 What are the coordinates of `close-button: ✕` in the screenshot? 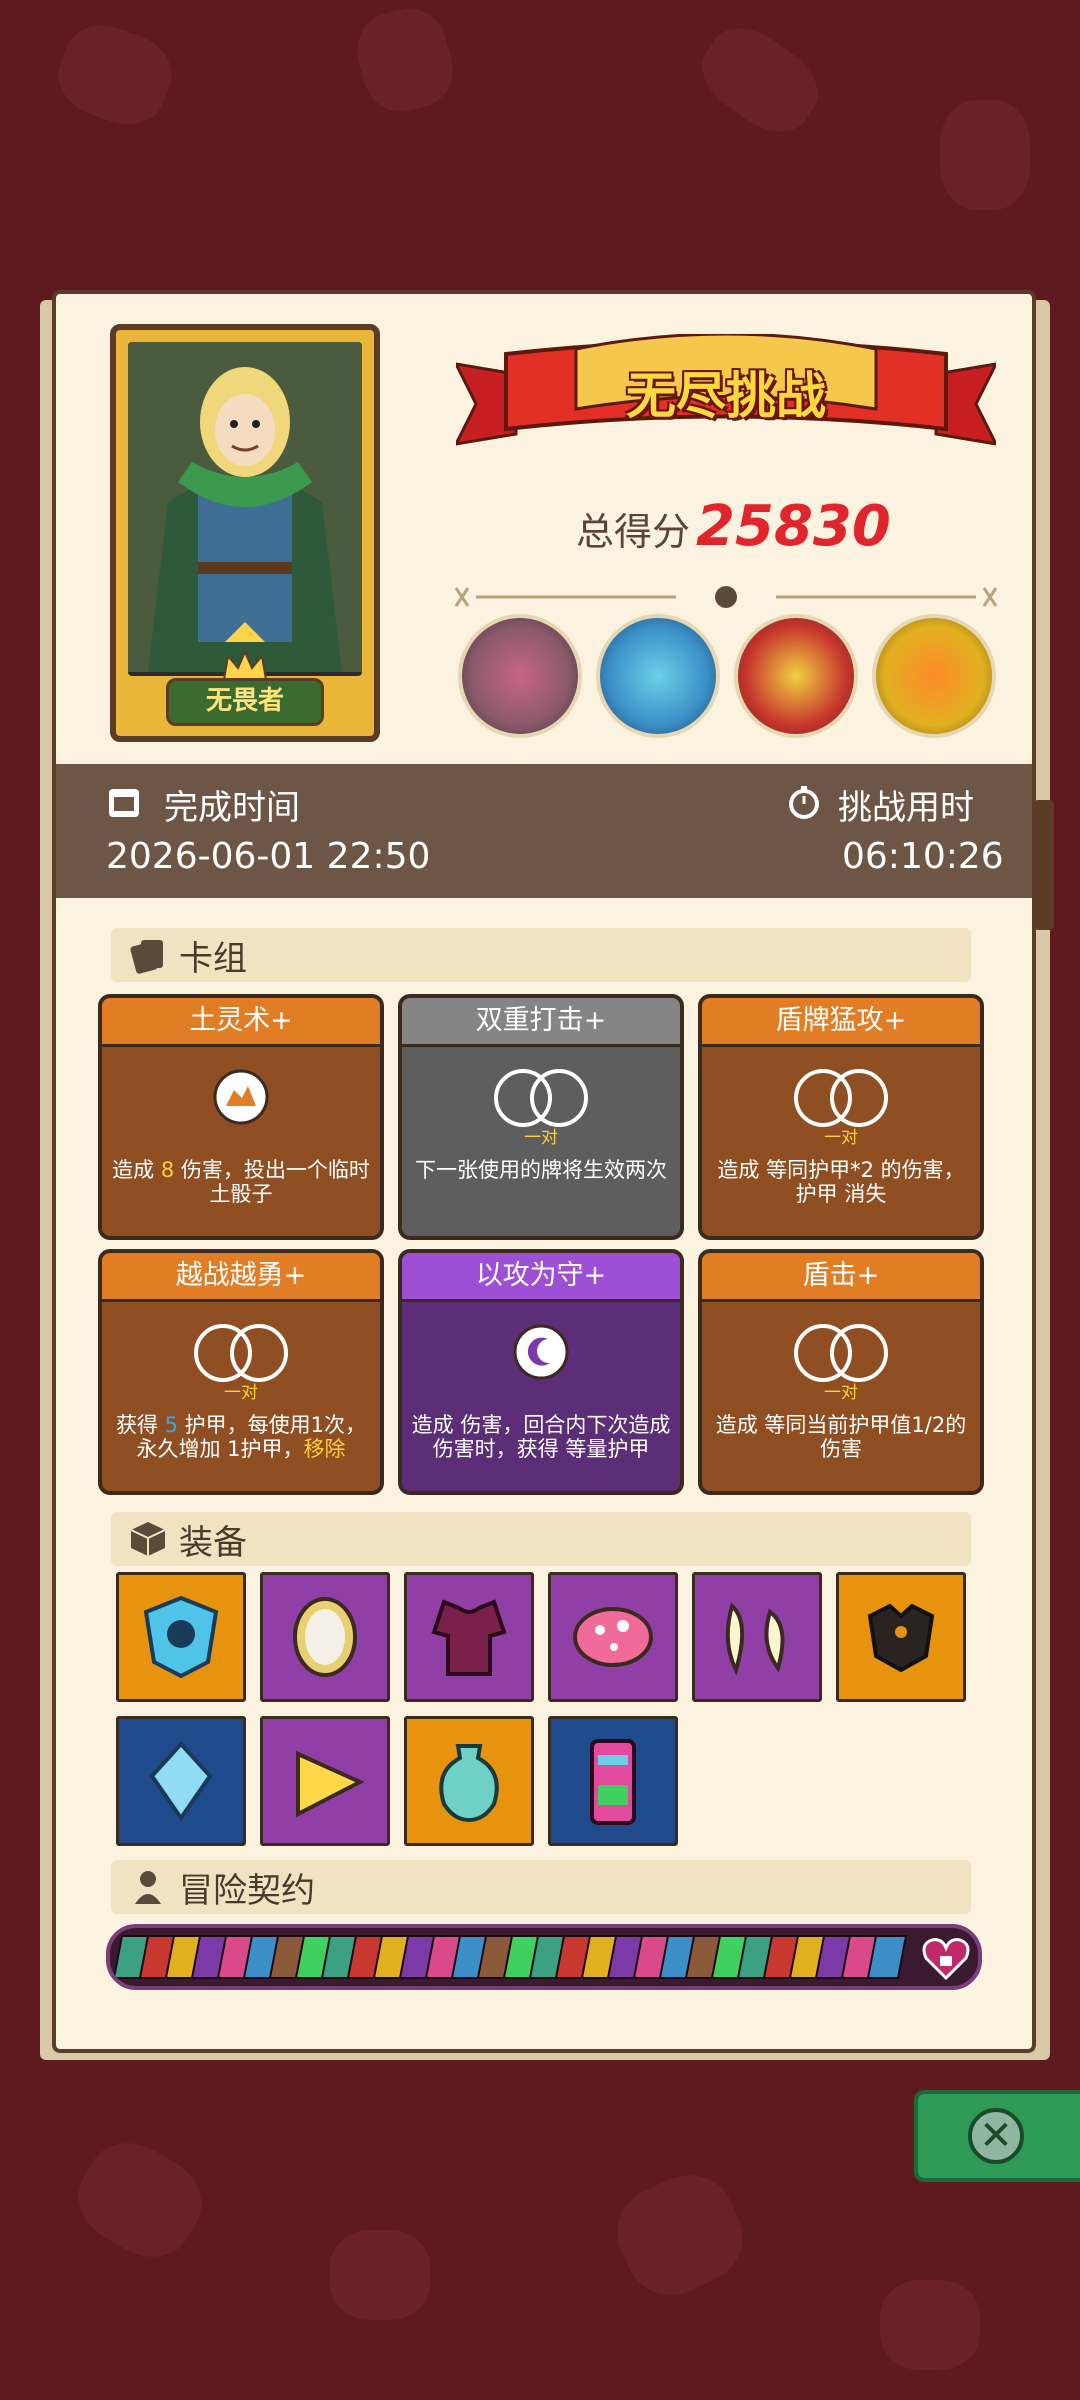 It's located at (996, 2136).